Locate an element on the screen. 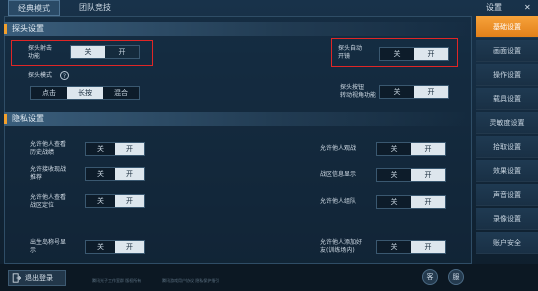  privacy-friend-line2: 友(训练场内) is located at coordinates (337, 250).